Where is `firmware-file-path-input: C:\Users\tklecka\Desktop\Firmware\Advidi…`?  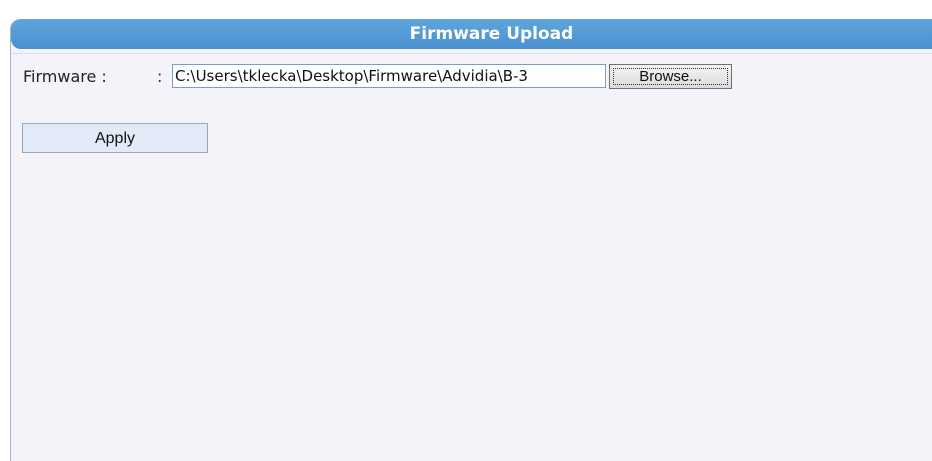 firmware-file-path-input: C:\Users\tklecka\Desktop\Firmware\Advidi… is located at coordinates (389, 76).